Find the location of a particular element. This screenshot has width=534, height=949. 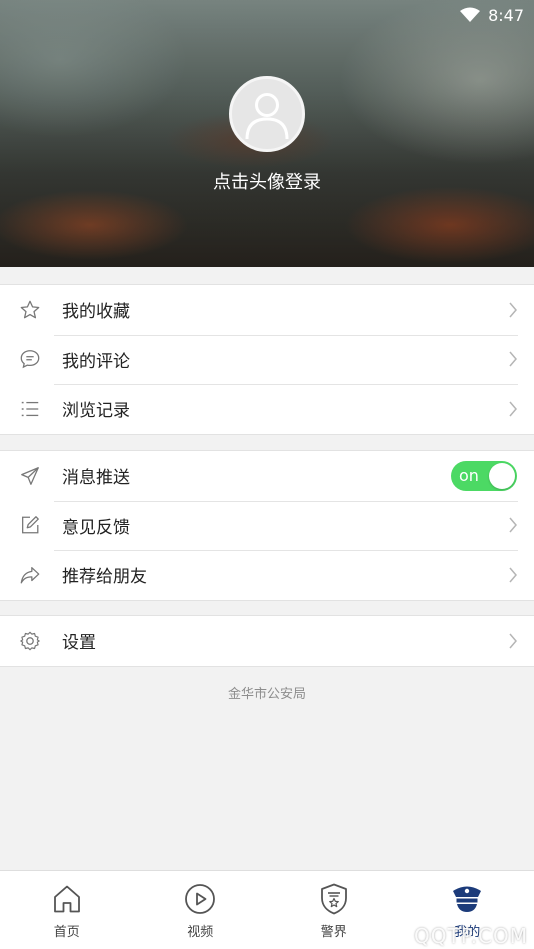

menu-item-label: 推荐给朋友 is located at coordinates (104, 577).